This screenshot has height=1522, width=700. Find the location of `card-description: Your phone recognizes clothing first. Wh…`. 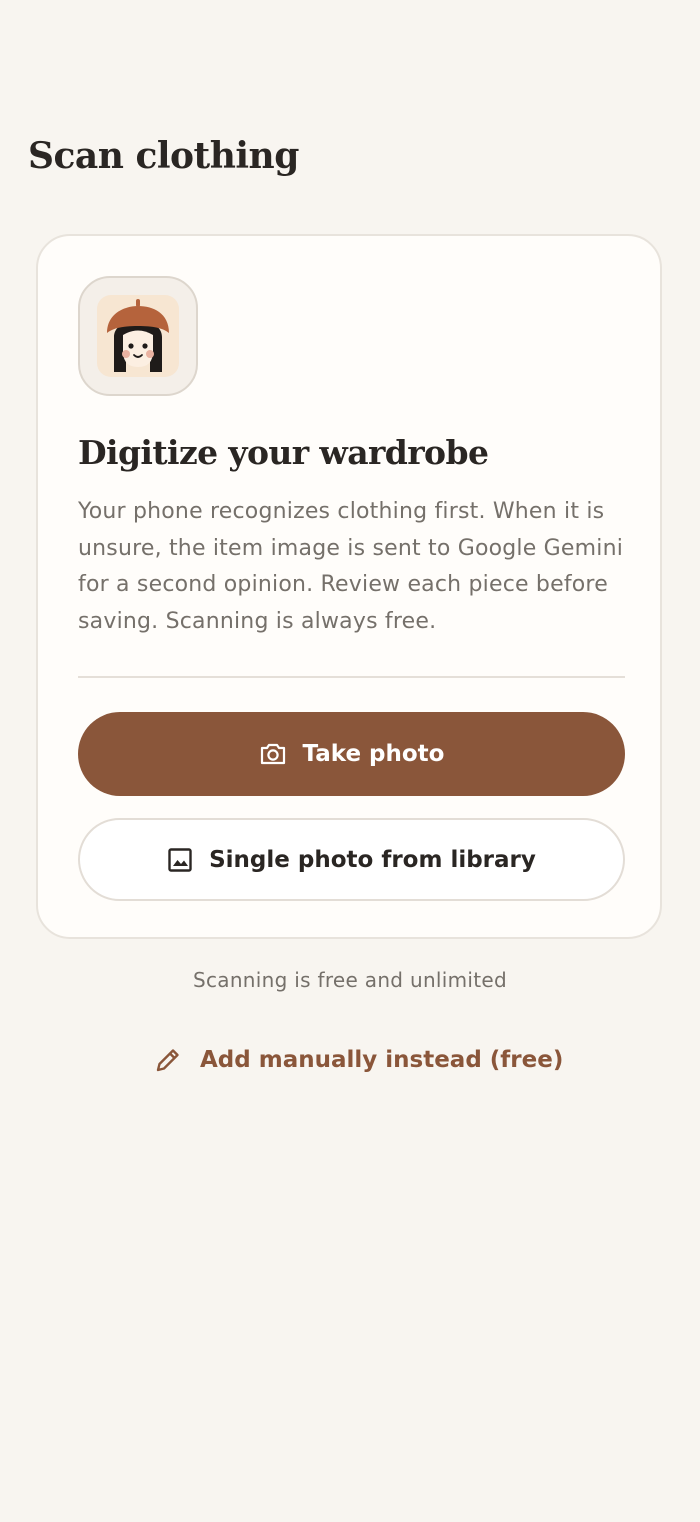

card-description: Your phone recognizes clothing first. Wh… is located at coordinates (351, 567).